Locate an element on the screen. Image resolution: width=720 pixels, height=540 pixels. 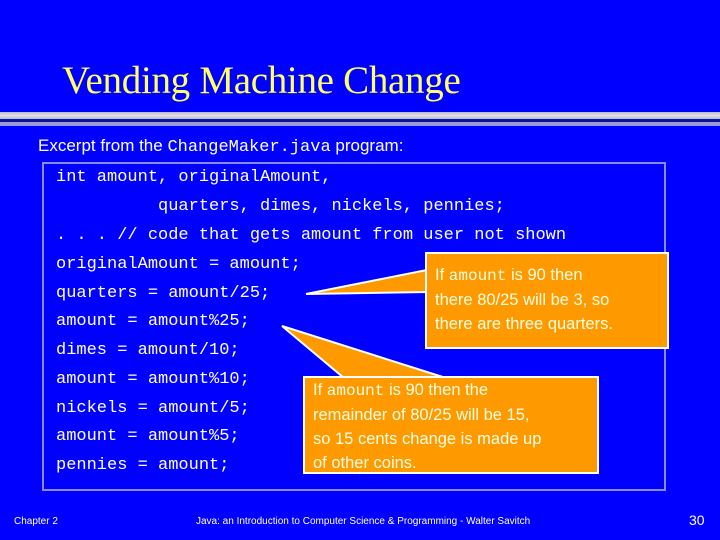
code-line: amount = amount%25; is located at coordinates (153, 321).